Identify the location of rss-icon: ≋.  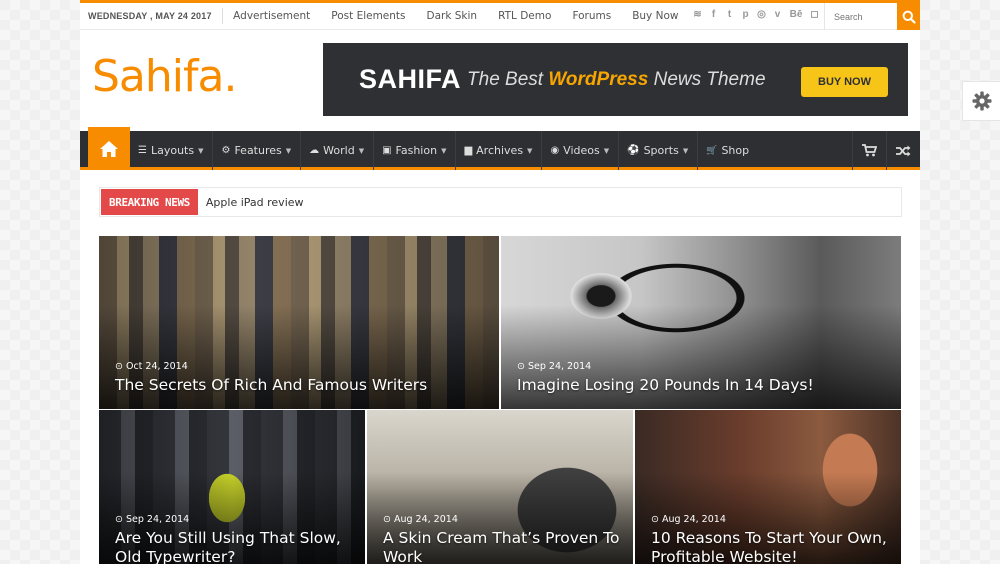
(697, 15).